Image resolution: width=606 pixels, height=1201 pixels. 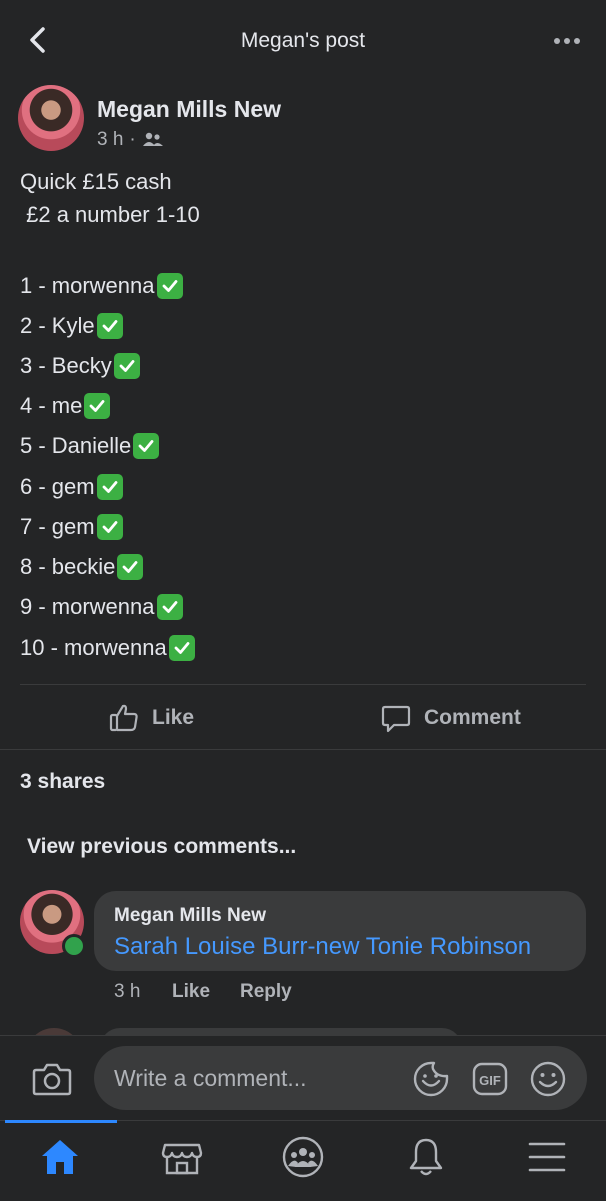 I want to click on number-entry: 5 - Danielle, so click(x=90, y=446).